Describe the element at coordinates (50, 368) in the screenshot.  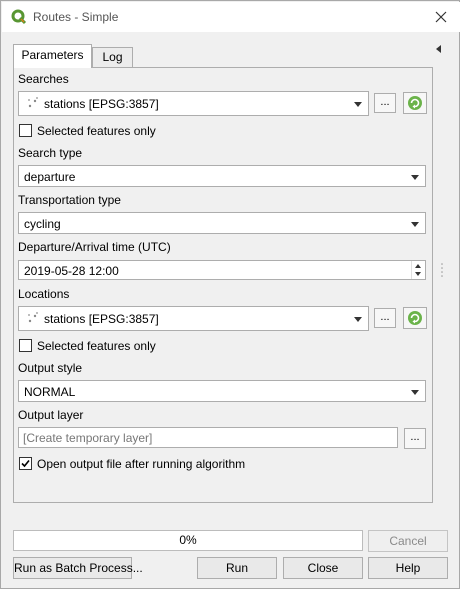
I see `output-style-label: Output style` at that location.